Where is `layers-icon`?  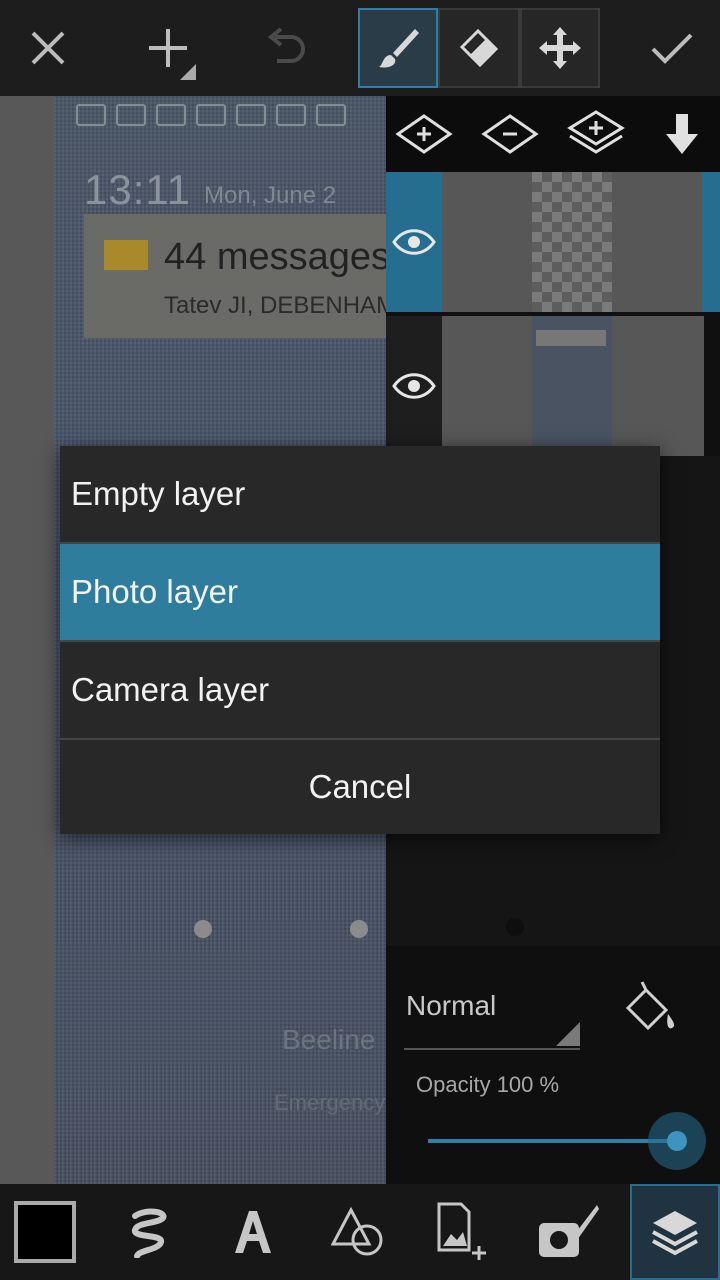 layers-icon is located at coordinates (675, 1233).